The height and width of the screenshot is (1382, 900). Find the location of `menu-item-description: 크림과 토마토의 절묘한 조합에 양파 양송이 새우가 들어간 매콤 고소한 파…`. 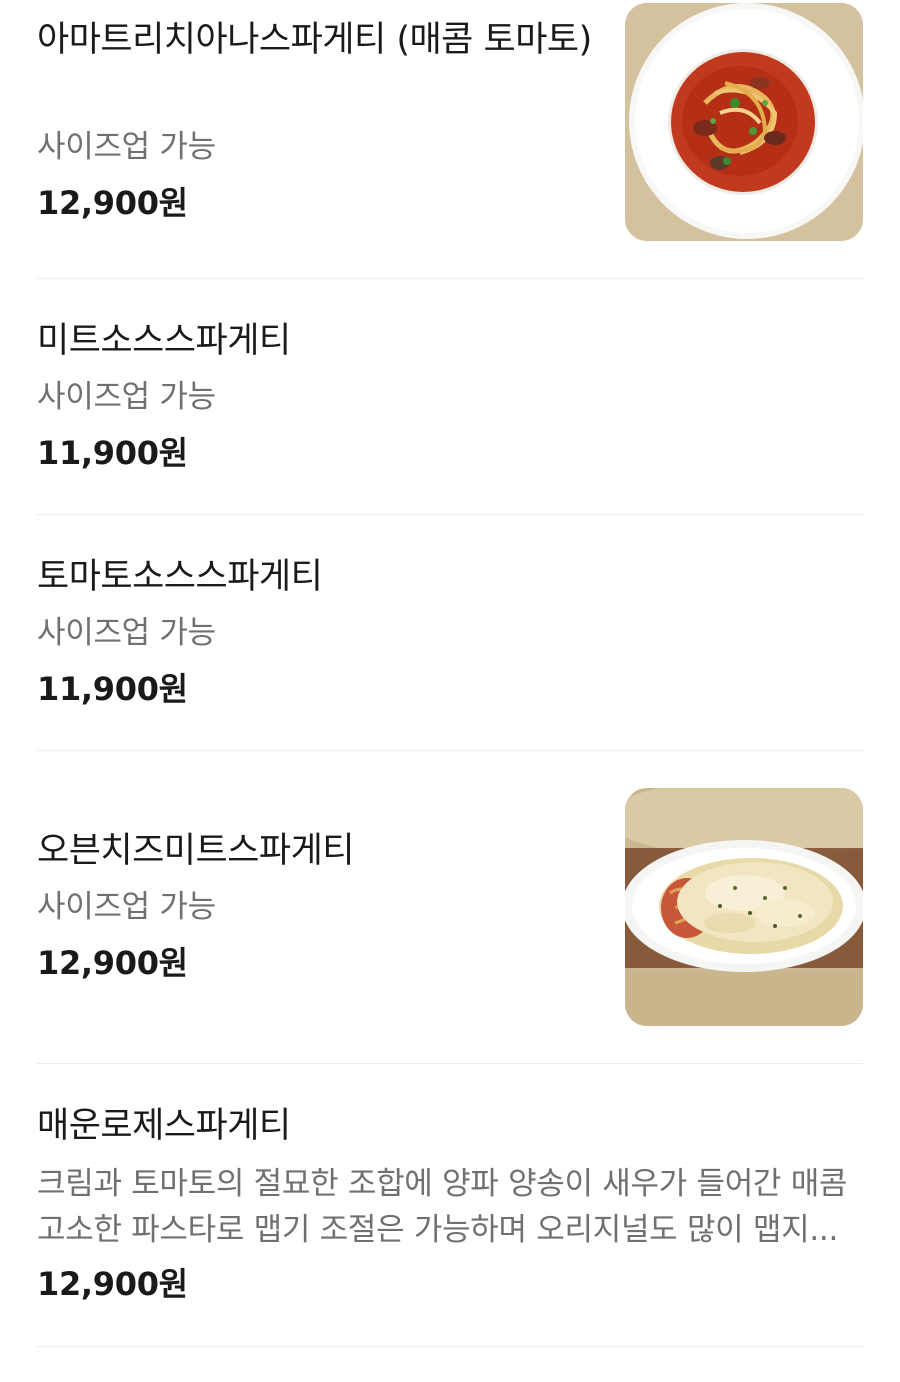

menu-item-description: 크림과 토마토의 절묘한 조합에 양파 양송이 새우가 들어간 매콤 고소한 파… is located at coordinates (442, 1207).